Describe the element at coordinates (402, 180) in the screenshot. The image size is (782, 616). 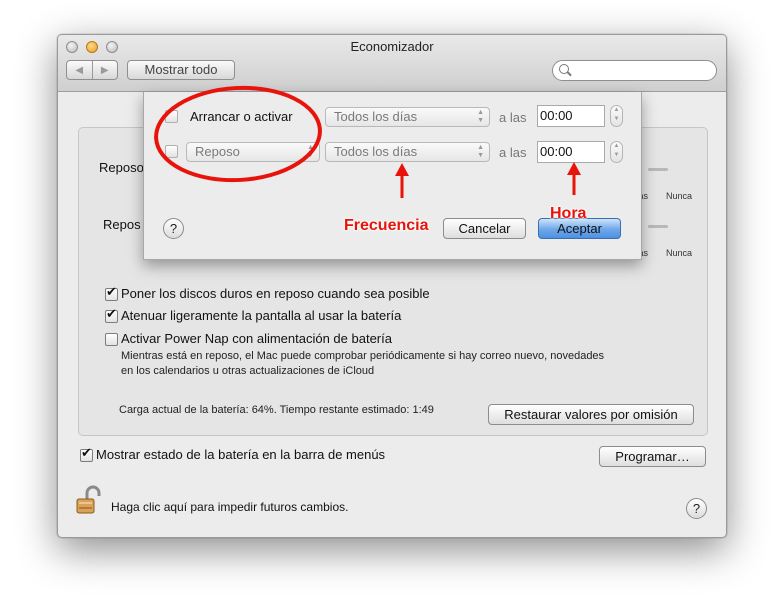
I see `frequency-arrow-icon` at that location.